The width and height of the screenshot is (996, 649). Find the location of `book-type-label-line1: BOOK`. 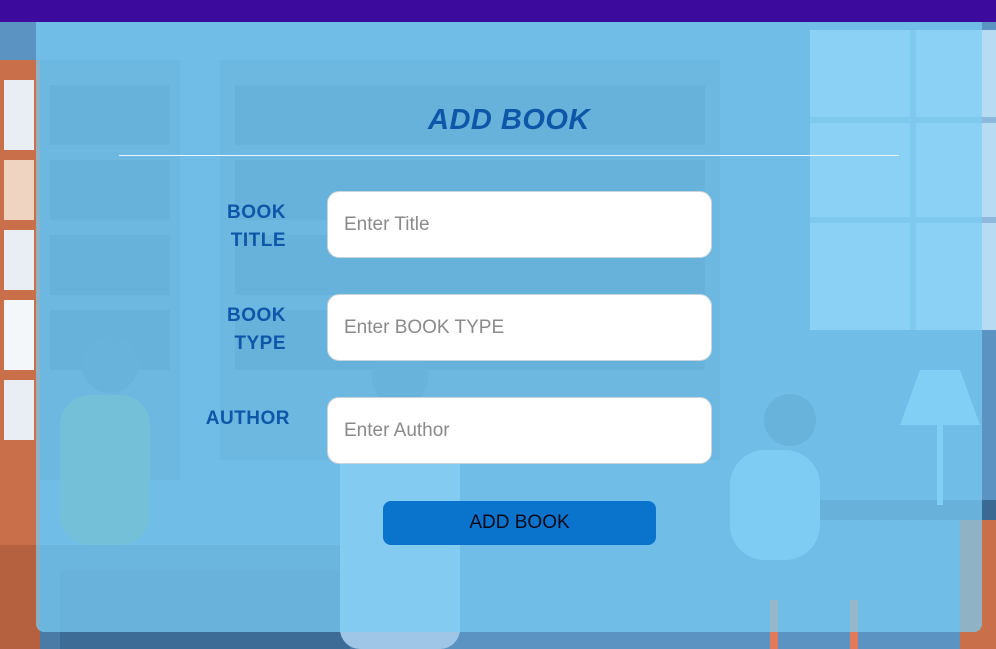

book-type-label-line1: BOOK is located at coordinates (256, 315).